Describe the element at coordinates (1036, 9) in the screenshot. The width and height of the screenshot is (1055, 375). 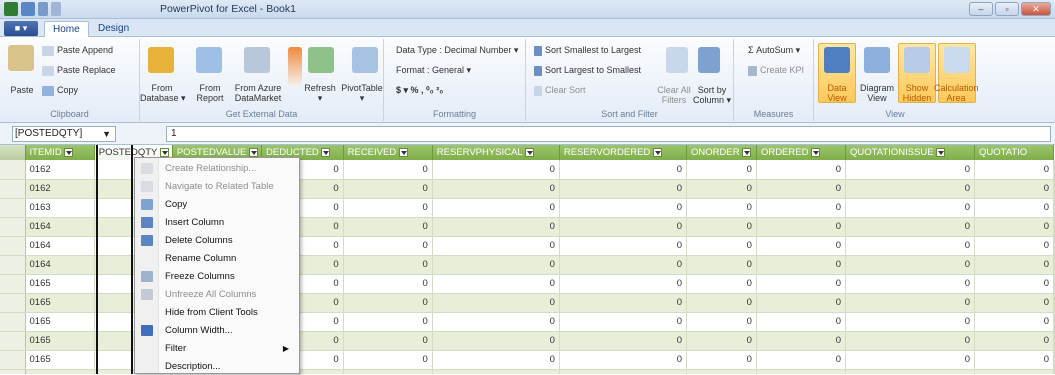
I see `close-button: ✕` at that location.